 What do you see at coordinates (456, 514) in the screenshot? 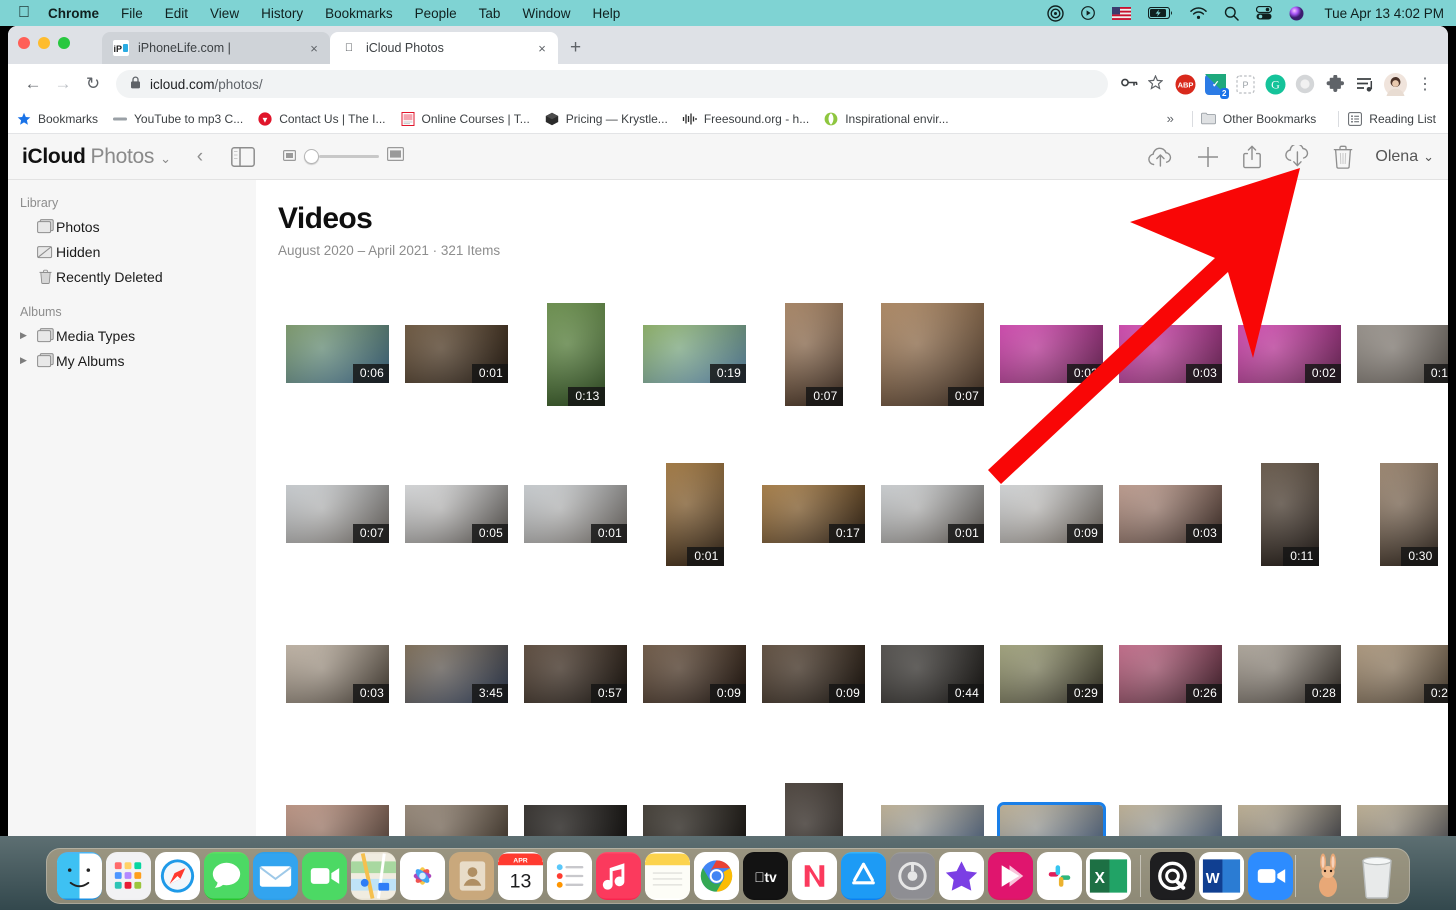
I see `video-thumbnail: 0:05` at bounding box center [456, 514].